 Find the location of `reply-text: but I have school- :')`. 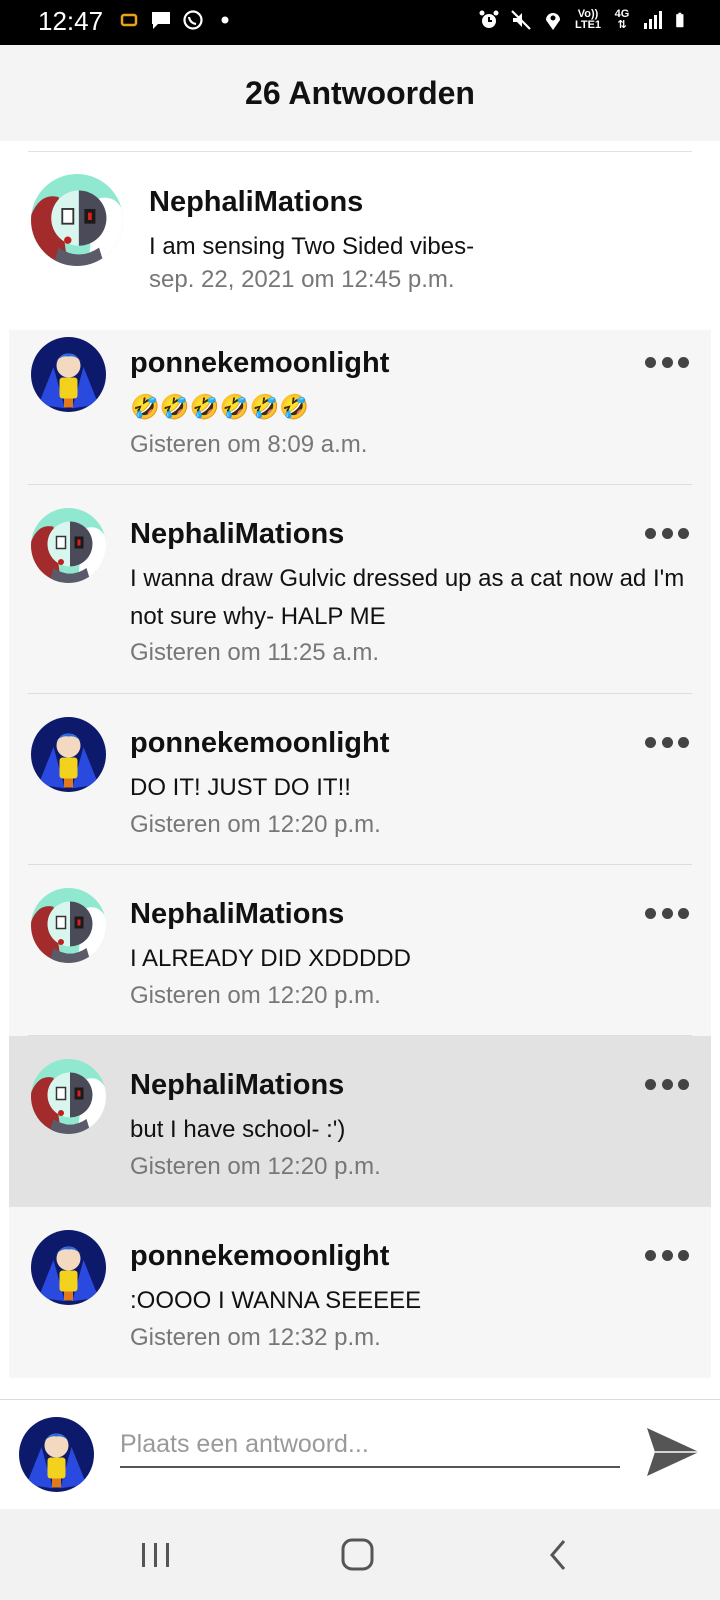

reply-text: but I have school- :') is located at coordinates (238, 1129).